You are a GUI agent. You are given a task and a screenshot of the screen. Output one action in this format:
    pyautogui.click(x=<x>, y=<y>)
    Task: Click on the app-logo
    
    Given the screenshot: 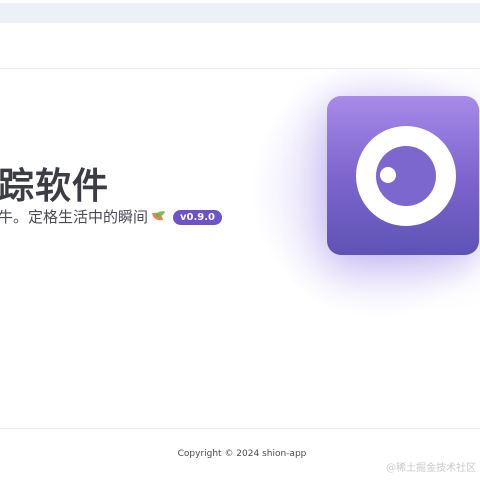 What is the action you would take?
    pyautogui.click(x=403, y=175)
    